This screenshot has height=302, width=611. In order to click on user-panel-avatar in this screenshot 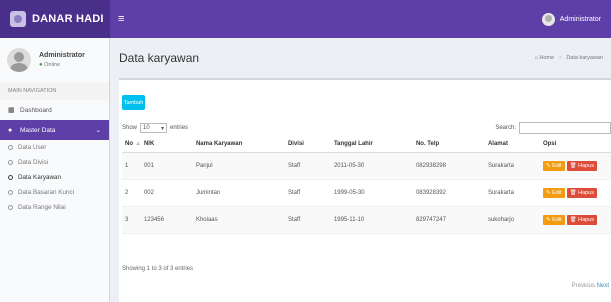, I will do `click(19, 60)`.